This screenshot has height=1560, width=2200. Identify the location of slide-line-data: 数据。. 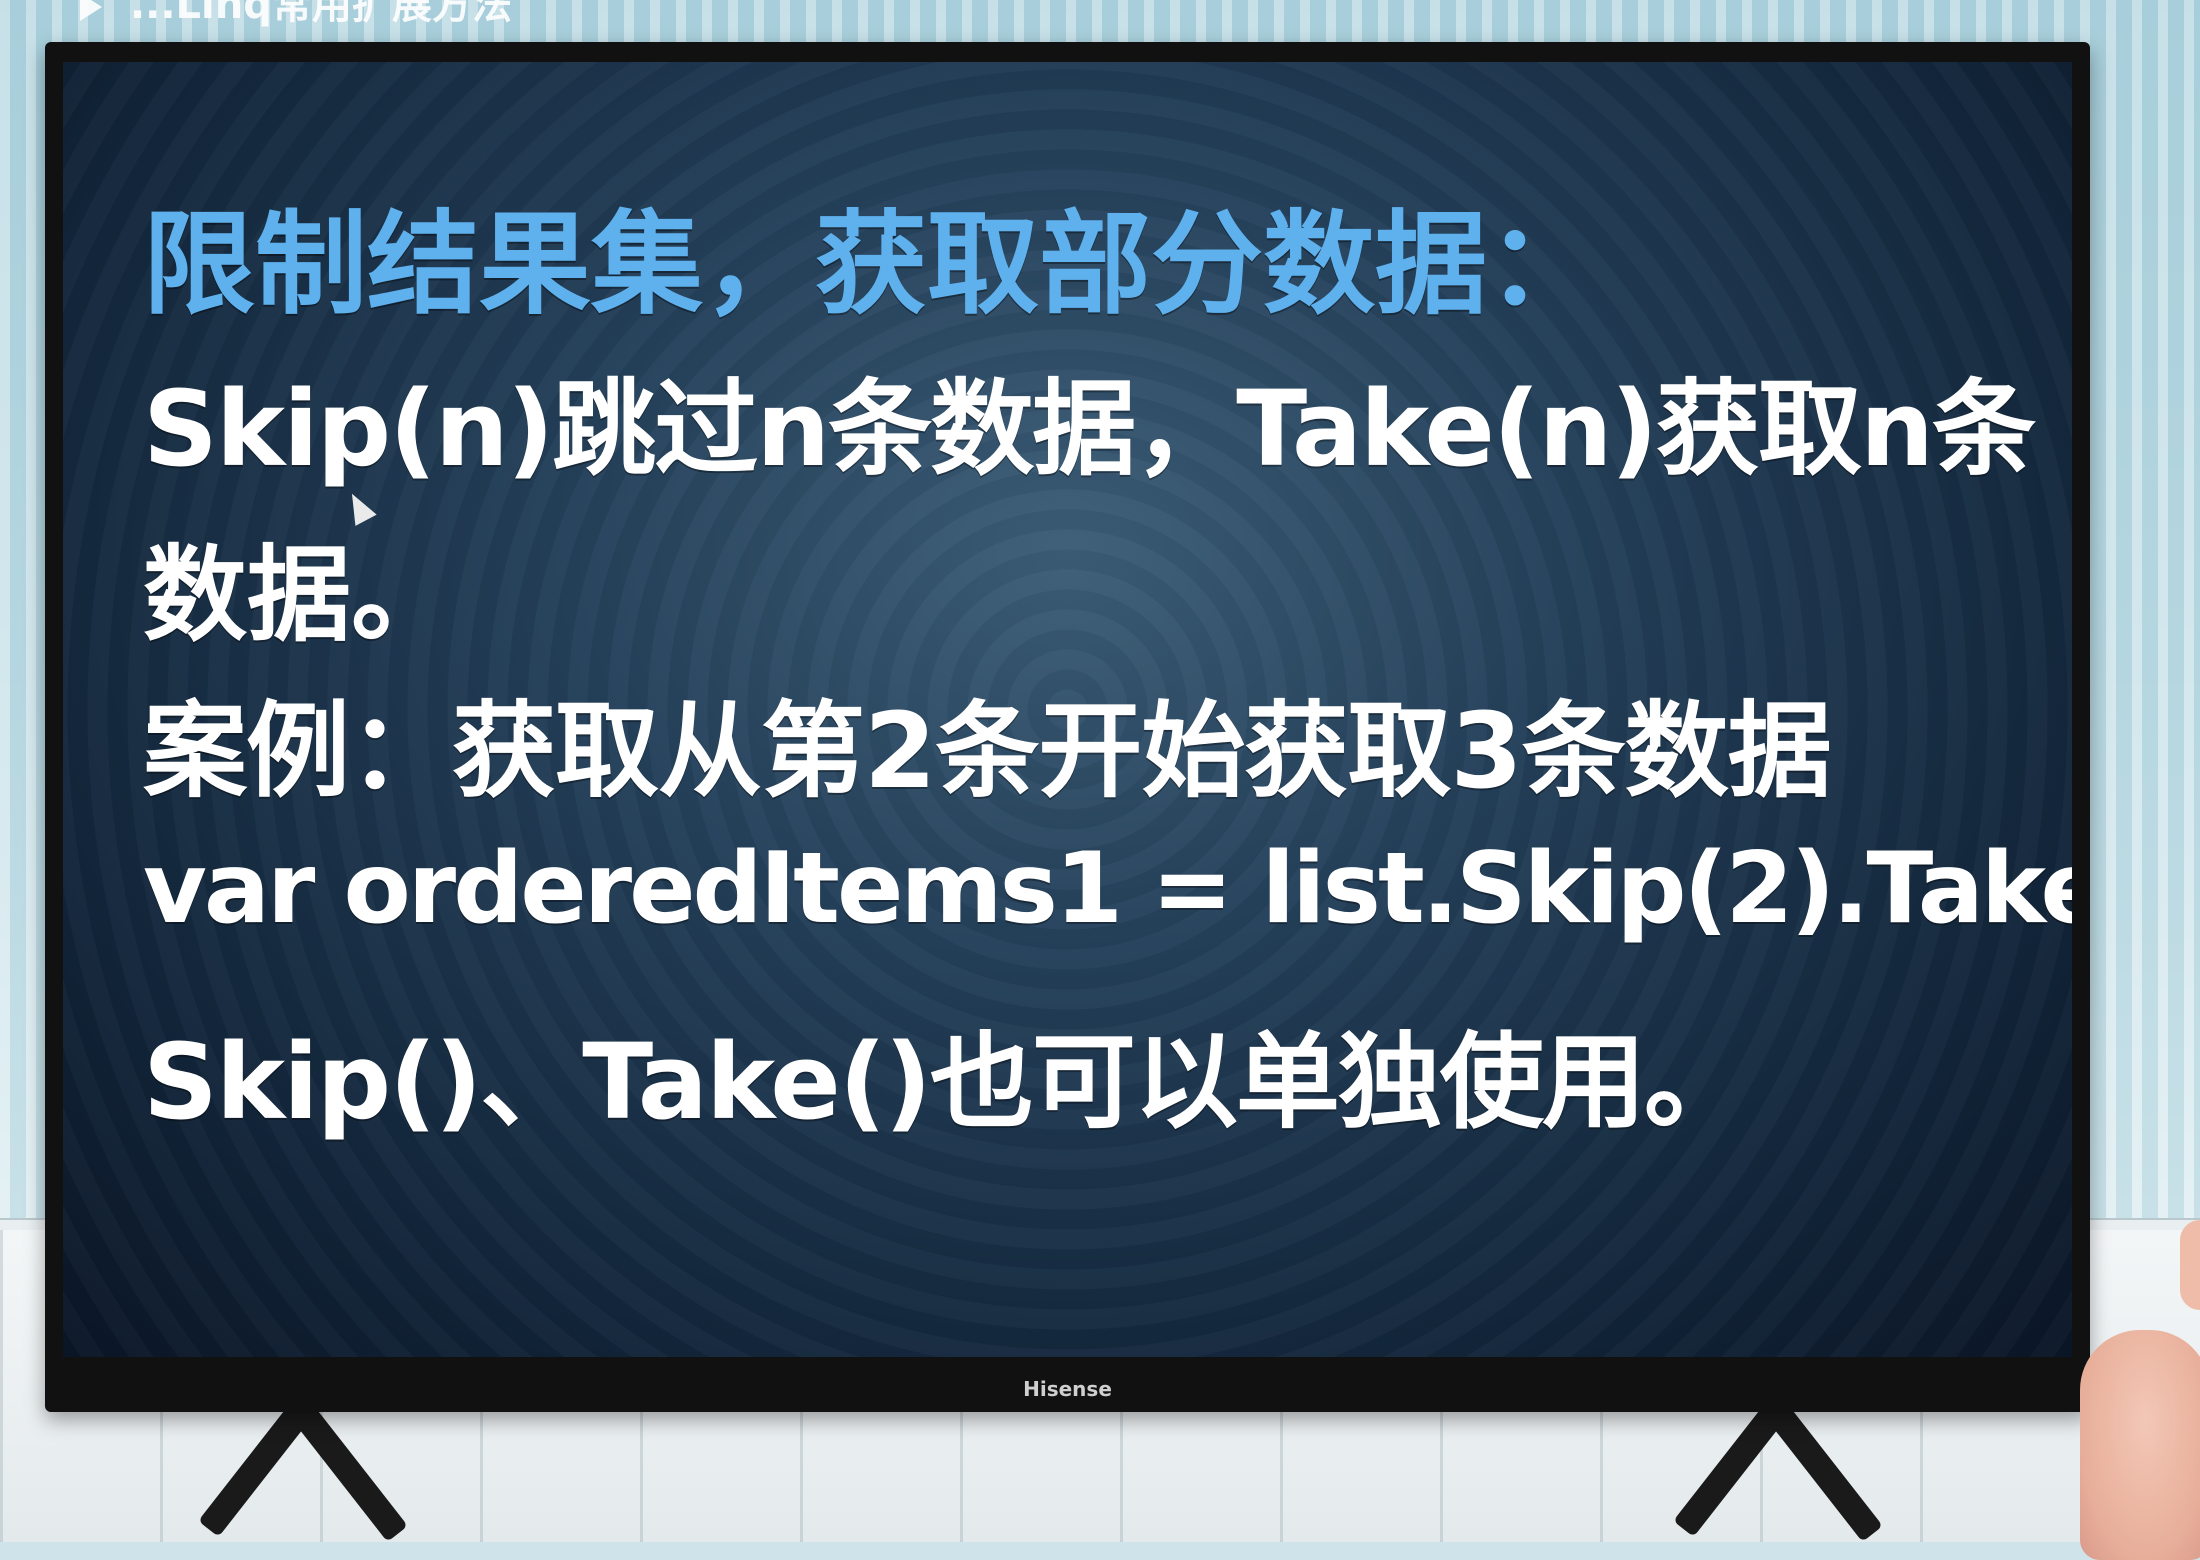
(299, 595).